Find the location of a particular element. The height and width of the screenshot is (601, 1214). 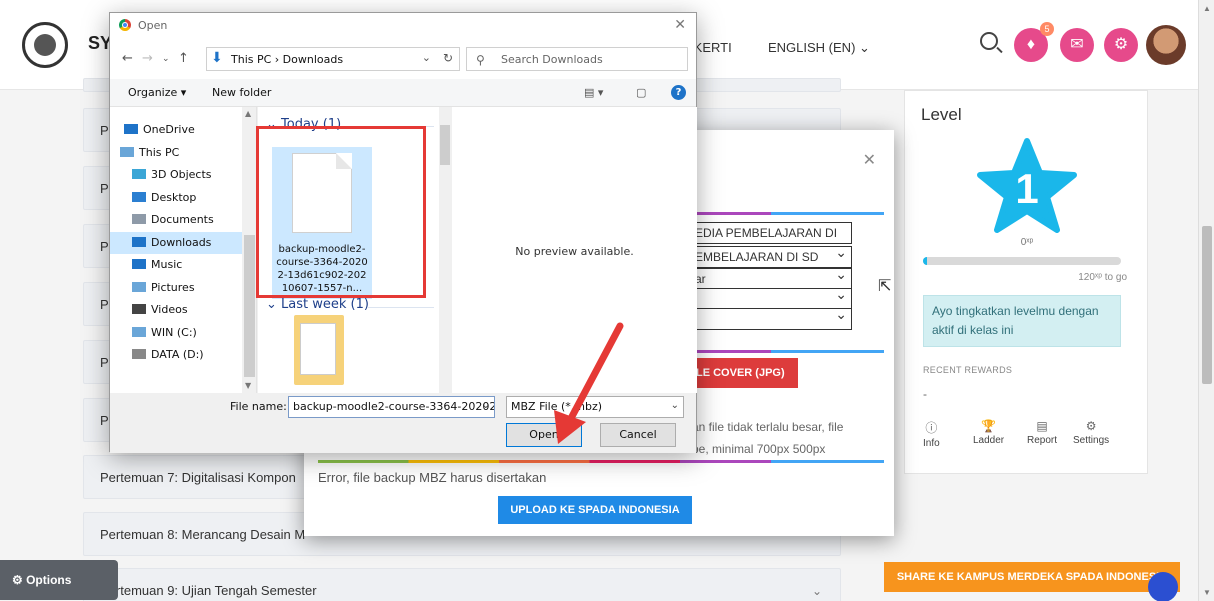

address-bar: ⬇ This PC › Downloads ⌄ ↻ is located at coordinates (333, 59).